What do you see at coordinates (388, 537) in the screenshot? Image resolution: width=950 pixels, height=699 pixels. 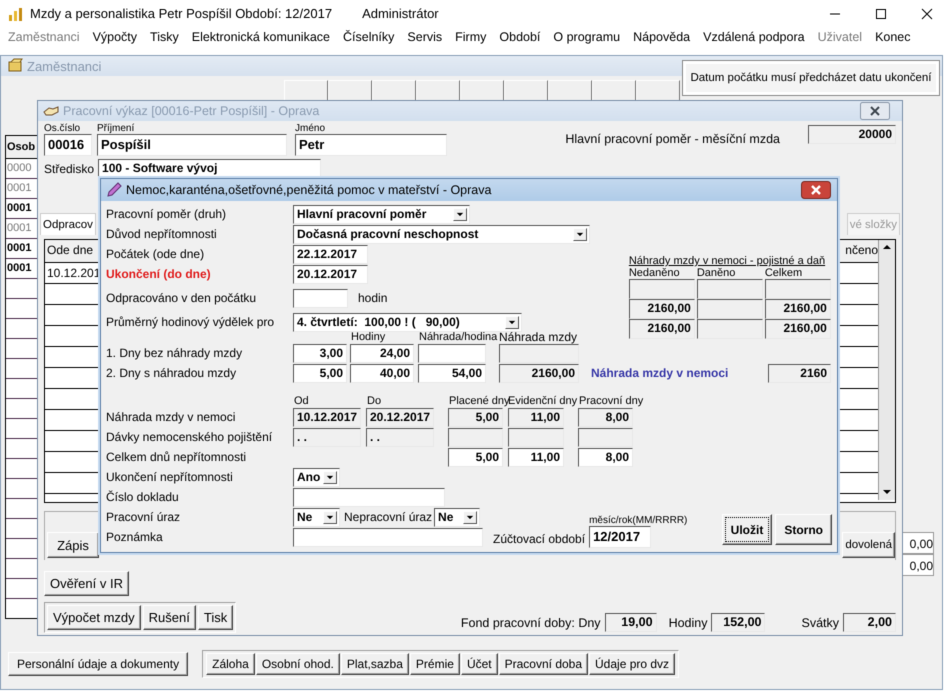 I see `note-field` at bounding box center [388, 537].